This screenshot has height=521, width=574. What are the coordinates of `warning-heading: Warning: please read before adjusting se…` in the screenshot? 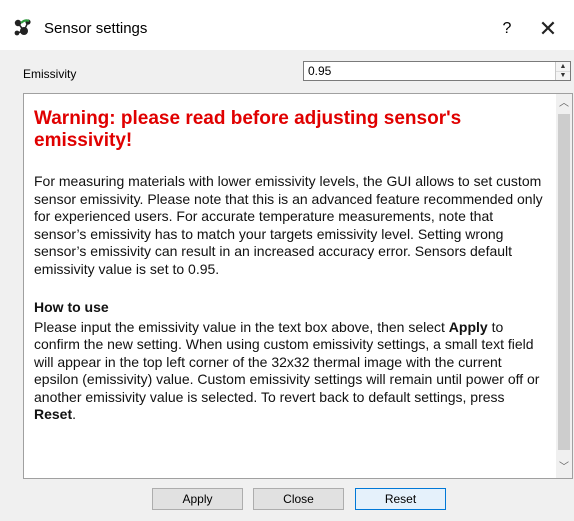 It's located at (248, 129).